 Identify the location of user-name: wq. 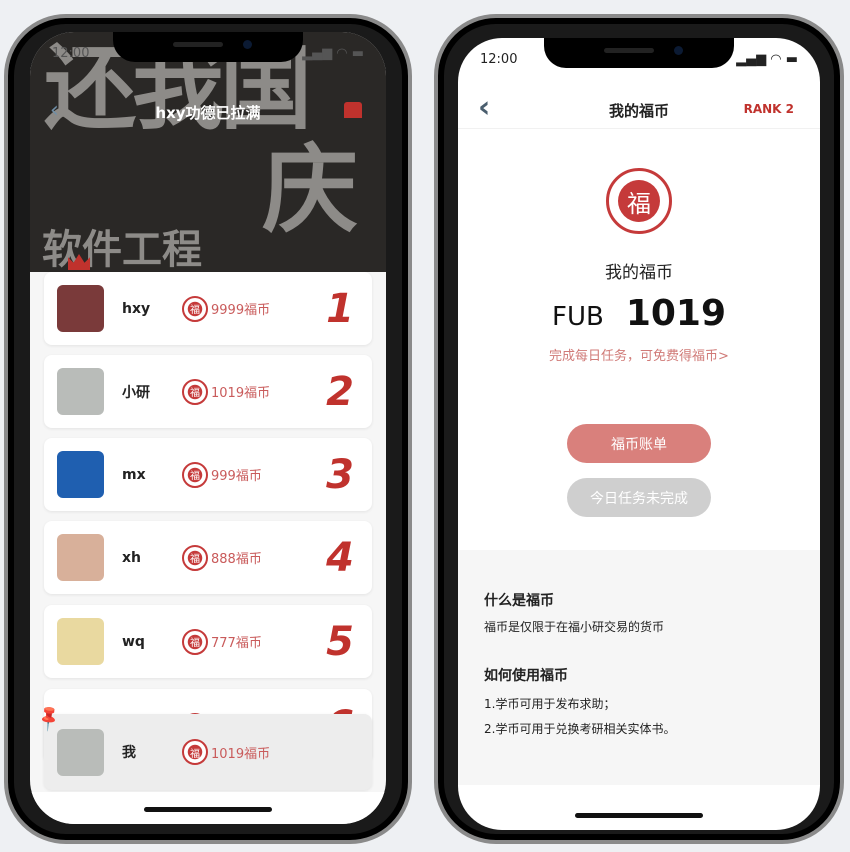
(133, 641).